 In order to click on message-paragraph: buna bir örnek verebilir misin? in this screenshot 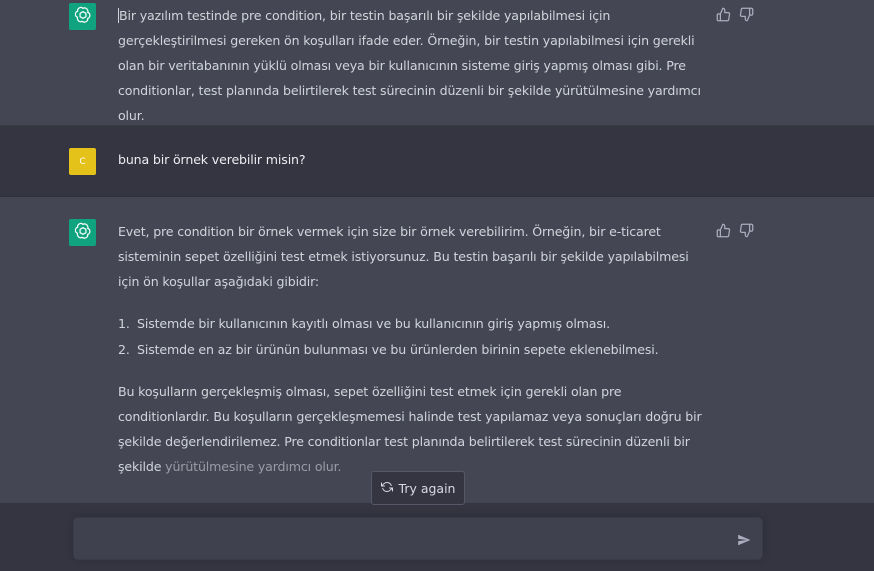, I will do `click(212, 159)`.